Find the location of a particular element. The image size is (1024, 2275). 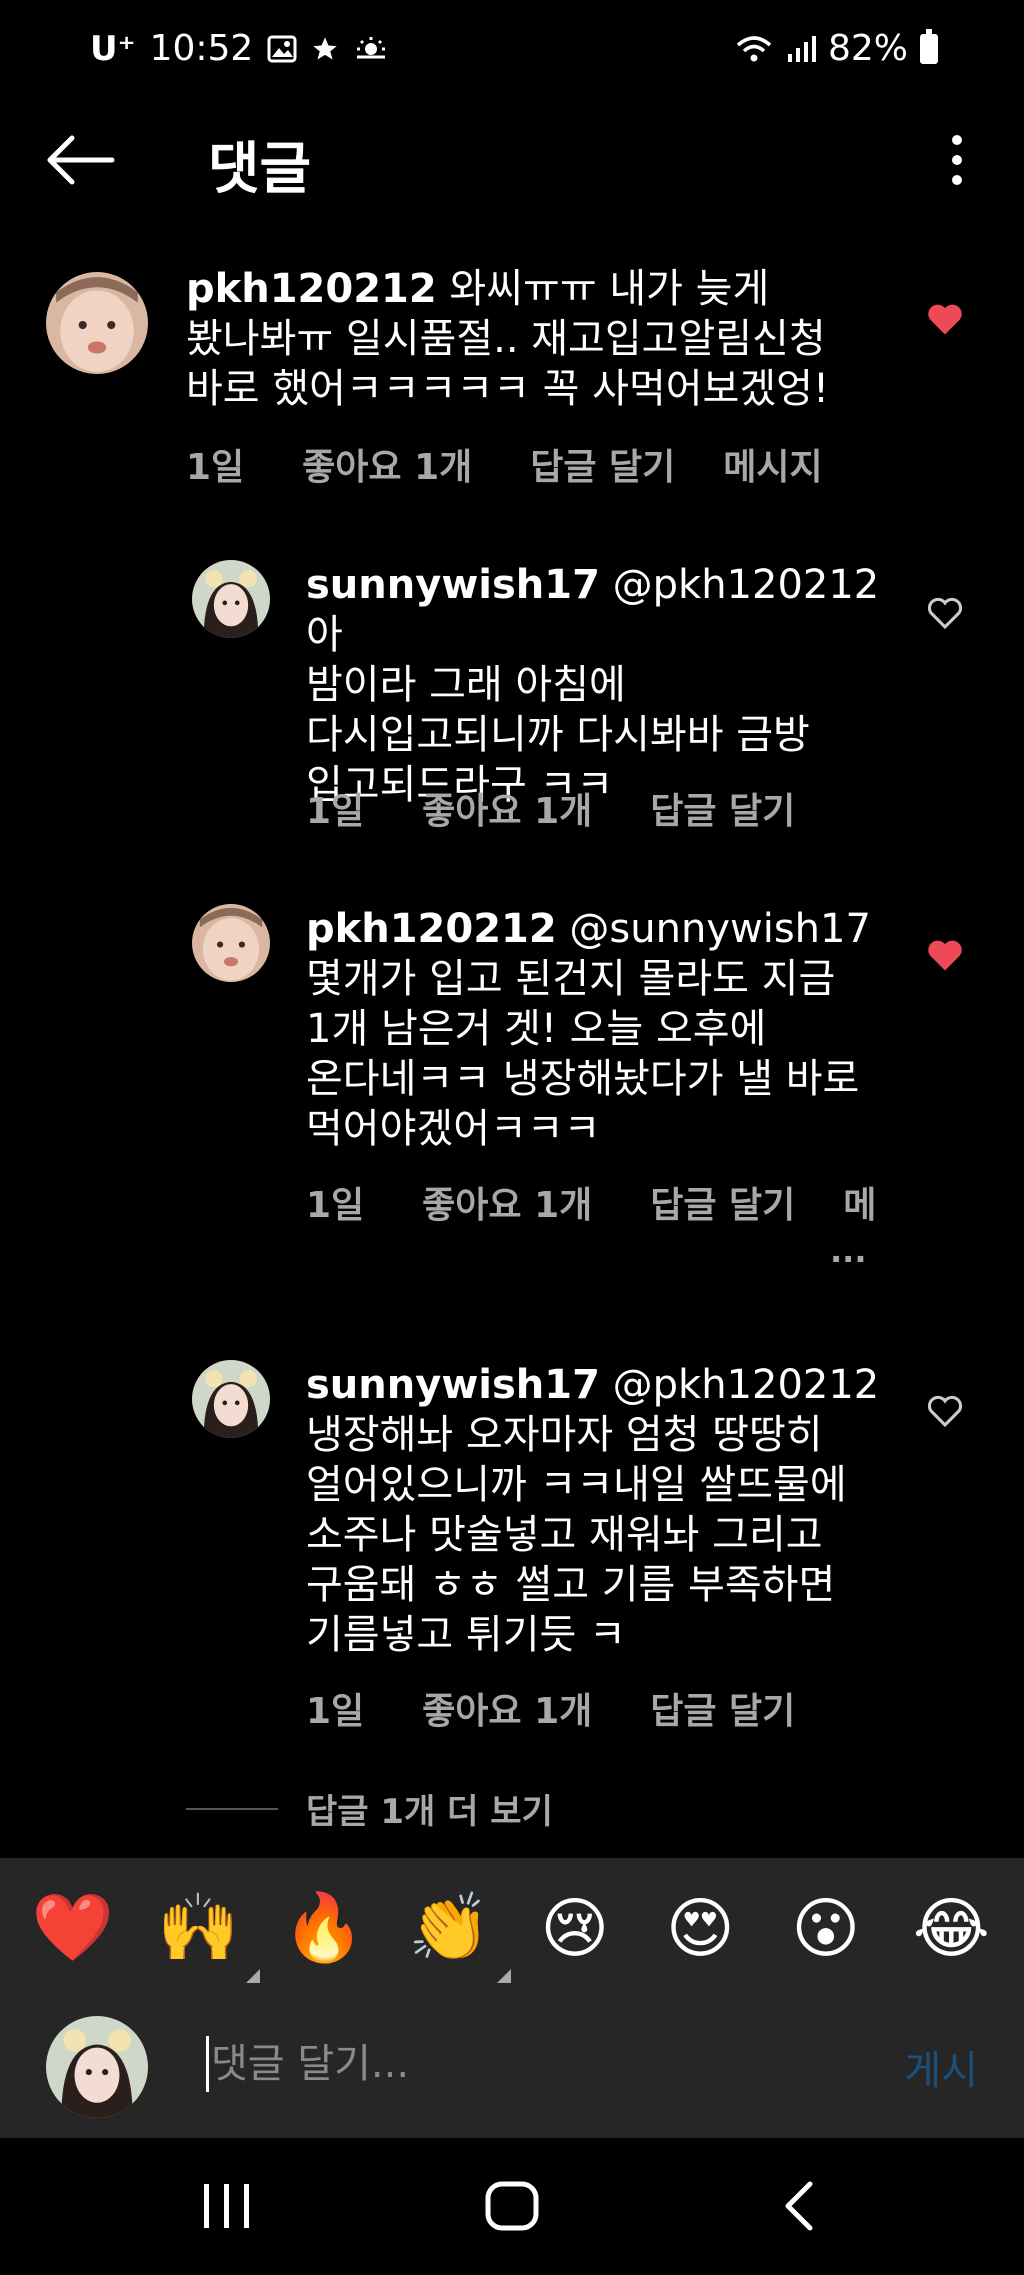

status-right: 82% is located at coordinates (836, 48).